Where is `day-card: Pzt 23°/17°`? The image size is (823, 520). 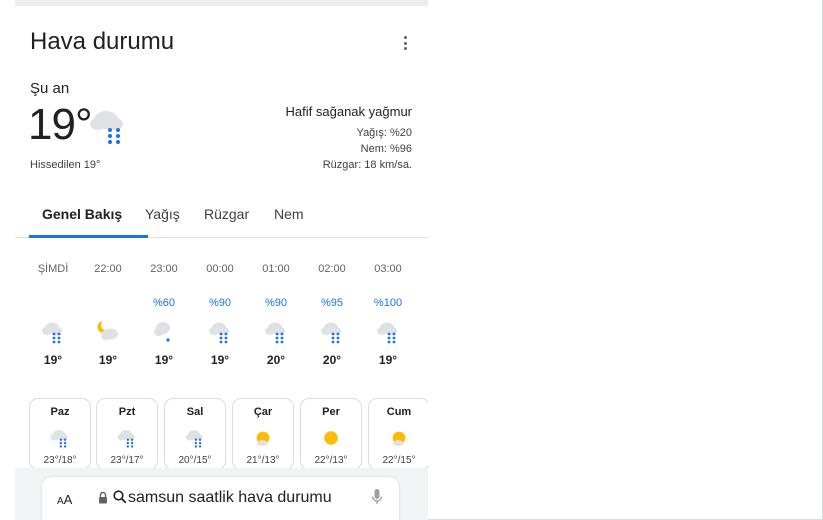
day-card: Pzt 23°/17° is located at coordinates (127, 434).